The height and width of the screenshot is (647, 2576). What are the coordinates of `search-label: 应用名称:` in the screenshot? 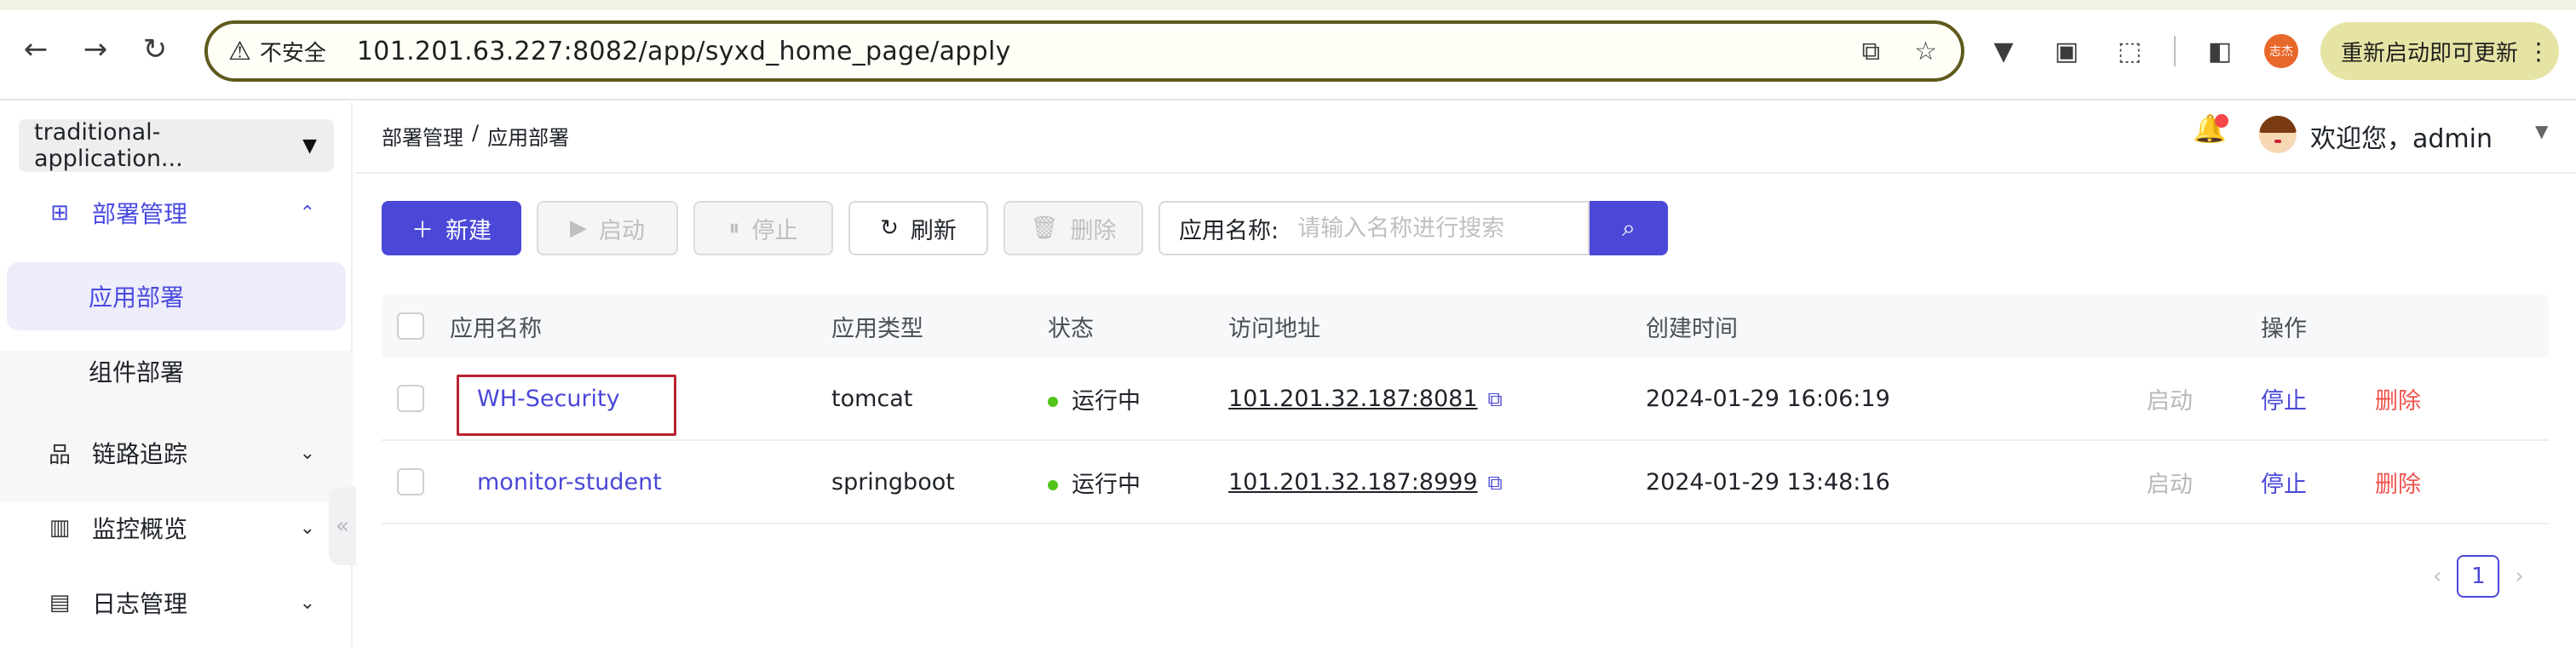 It's located at (1229, 231).